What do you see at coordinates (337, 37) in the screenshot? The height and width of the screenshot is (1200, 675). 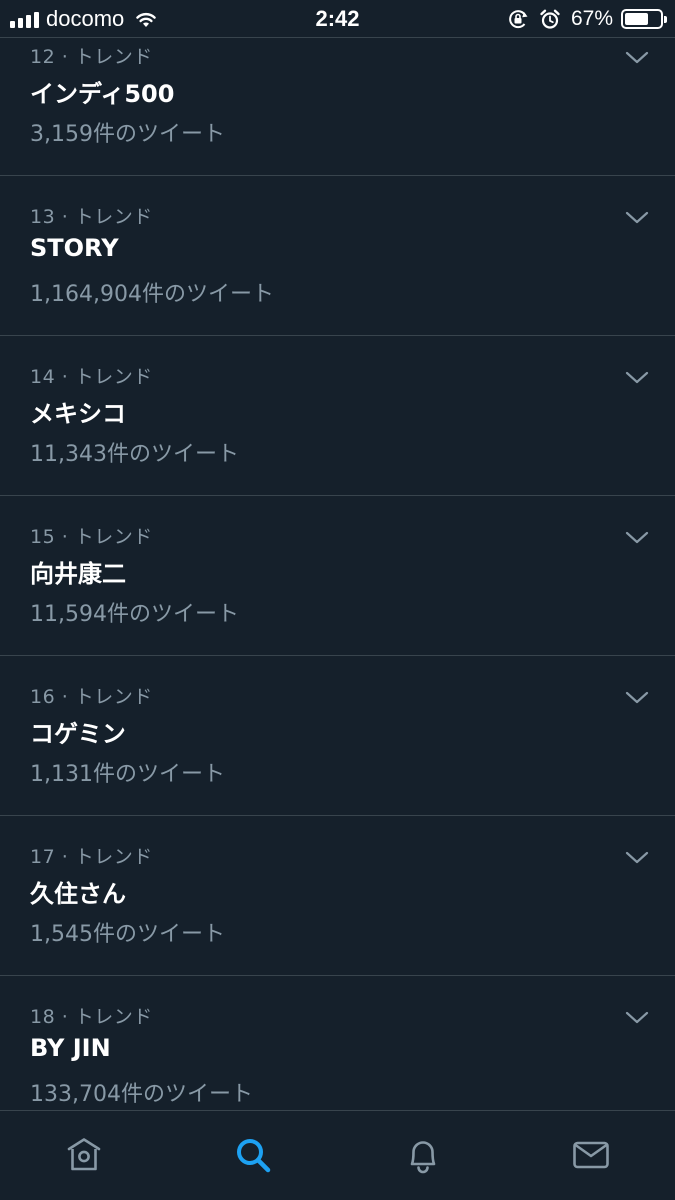 I see `status-divider` at bounding box center [337, 37].